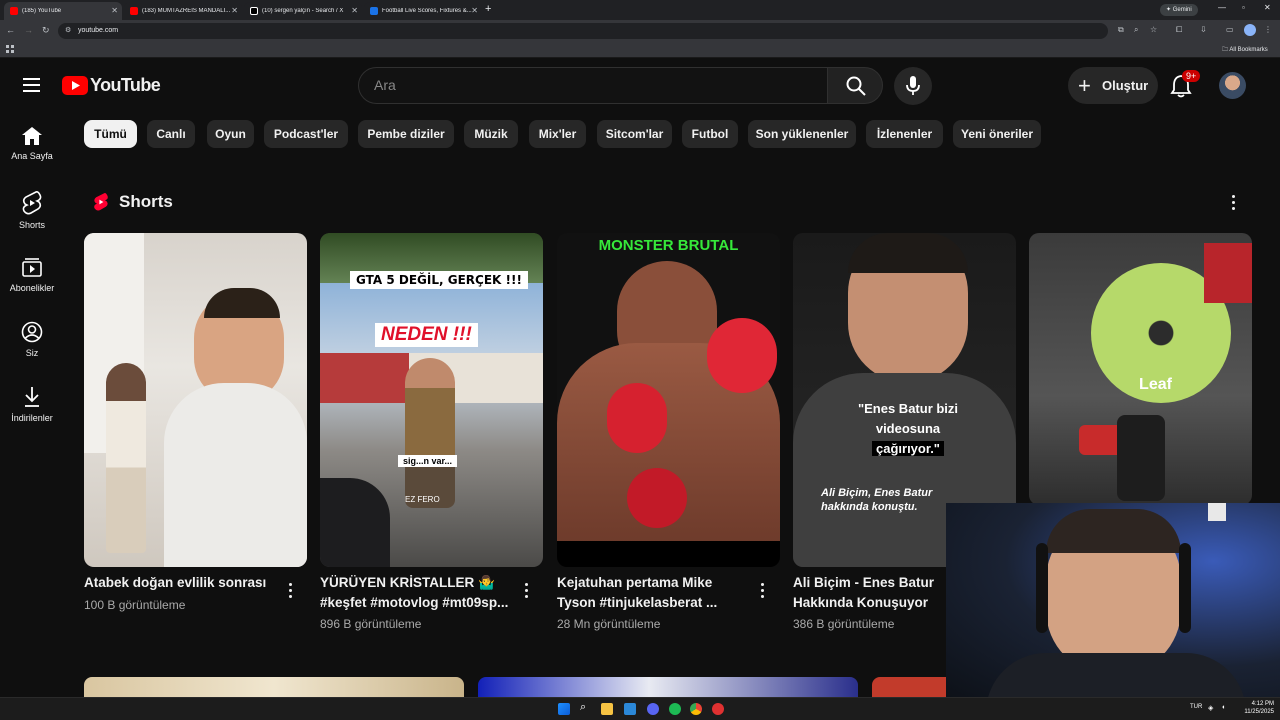 The height and width of the screenshot is (720, 1280). What do you see at coordinates (564, 709) in the screenshot?
I see `start-button-icon` at bounding box center [564, 709].